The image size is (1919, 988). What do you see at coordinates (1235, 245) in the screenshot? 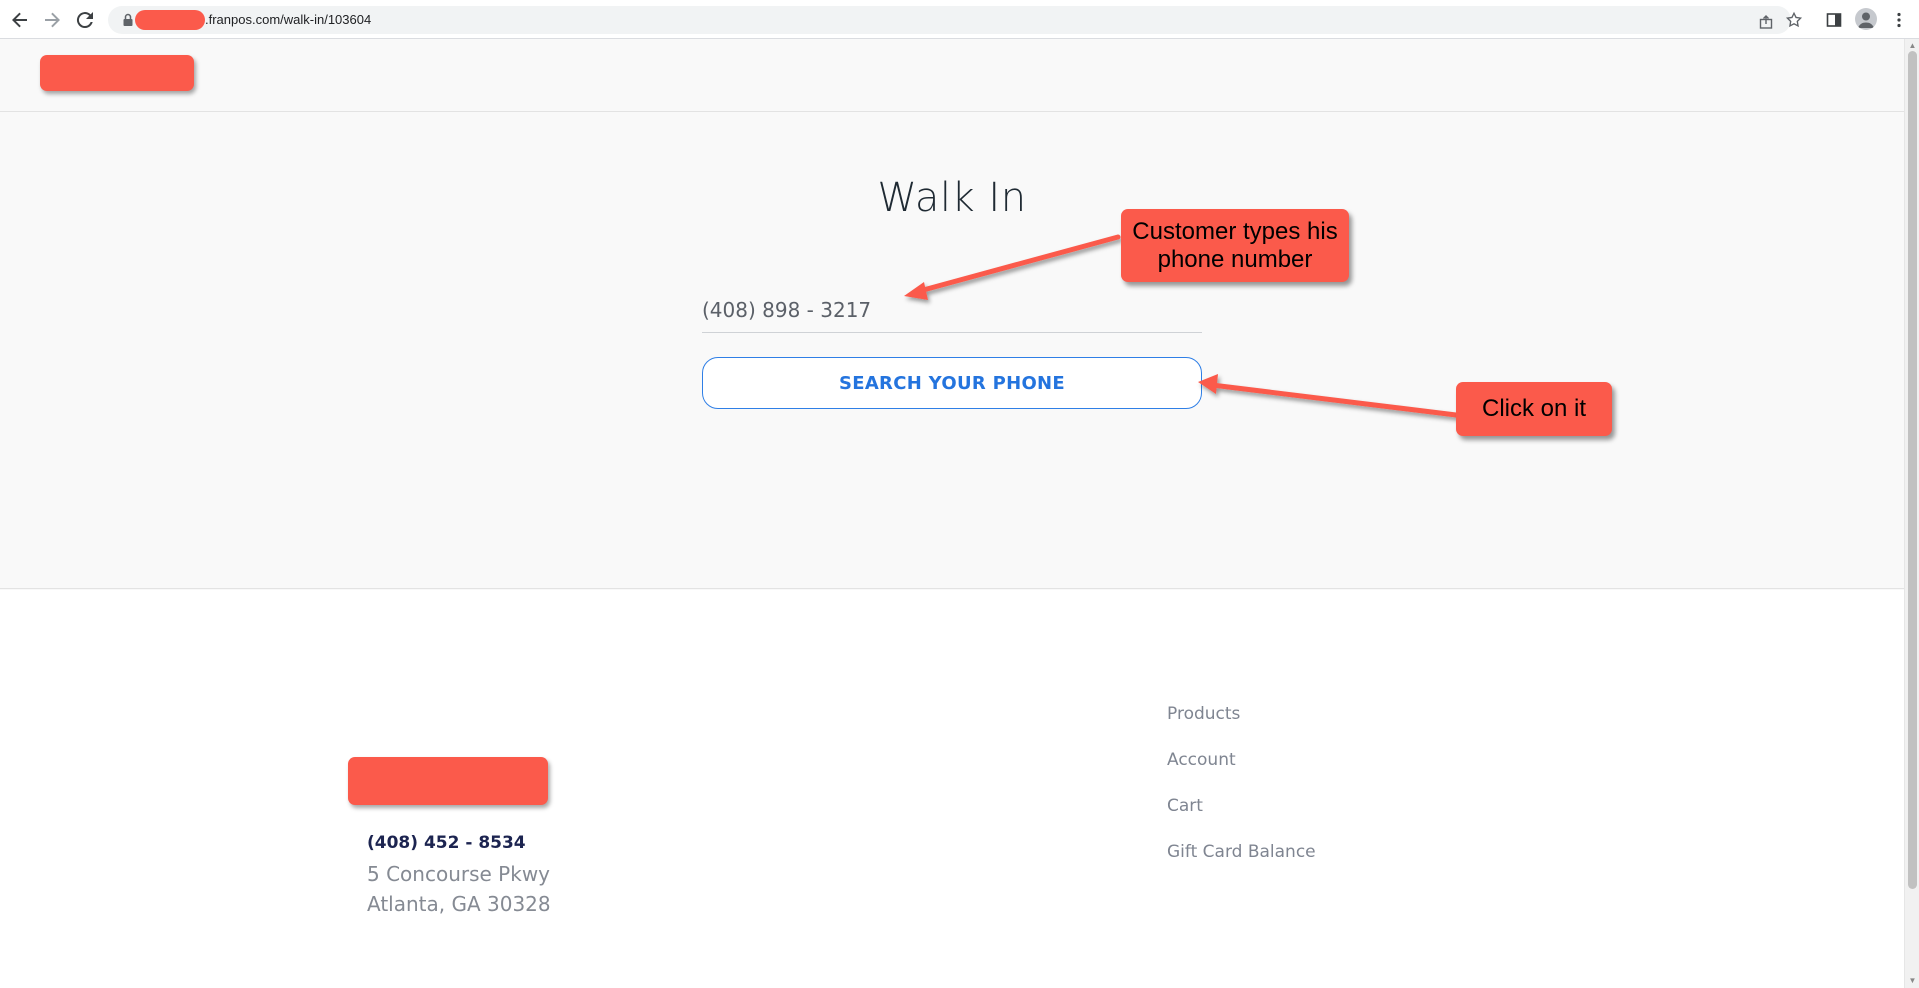
I see `callout-phone: Customer types his phone number` at bounding box center [1235, 245].